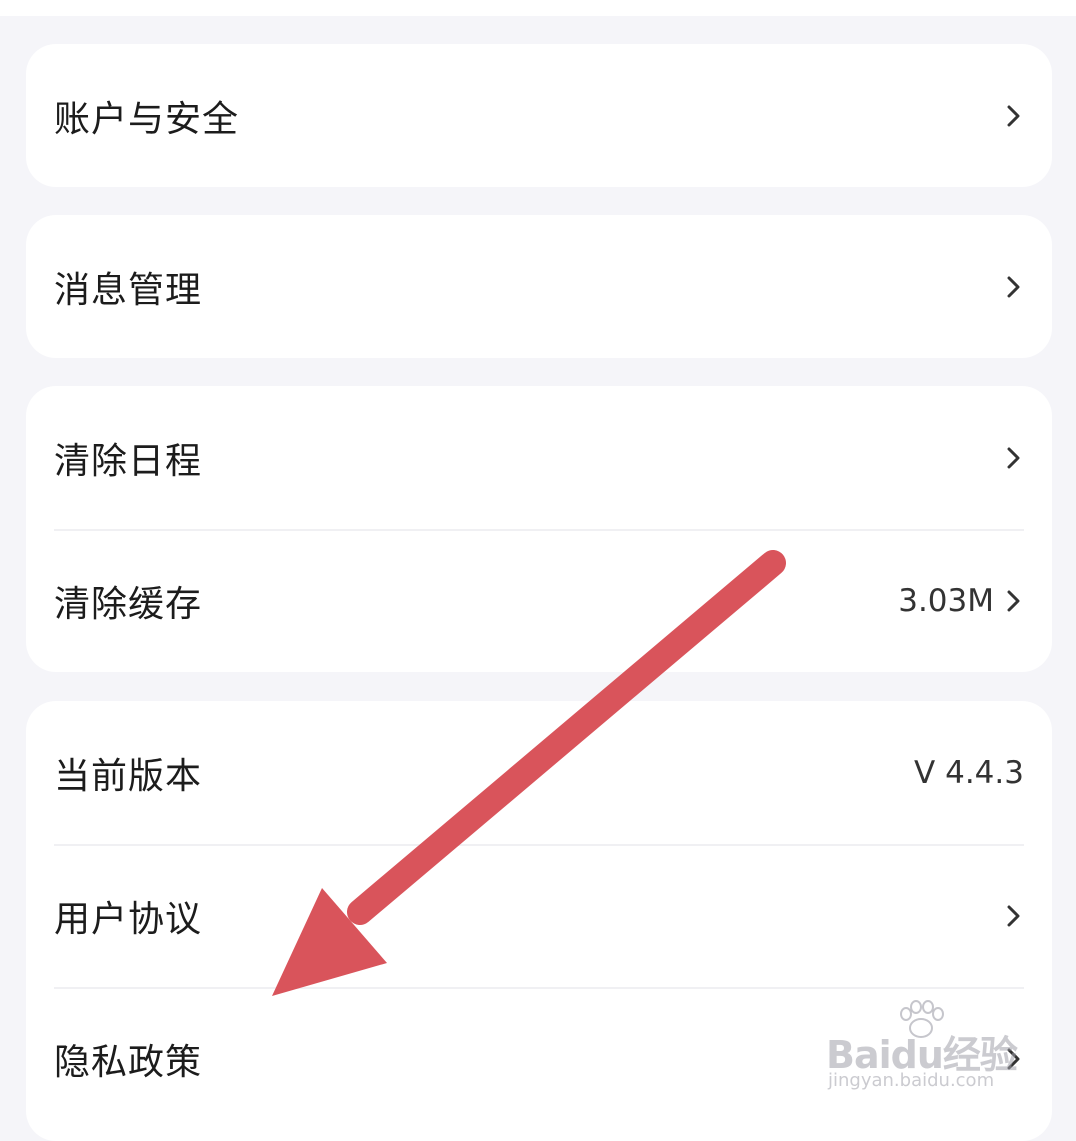  Describe the element at coordinates (538, 8) in the screenshot. I see `top-bar` at that location.